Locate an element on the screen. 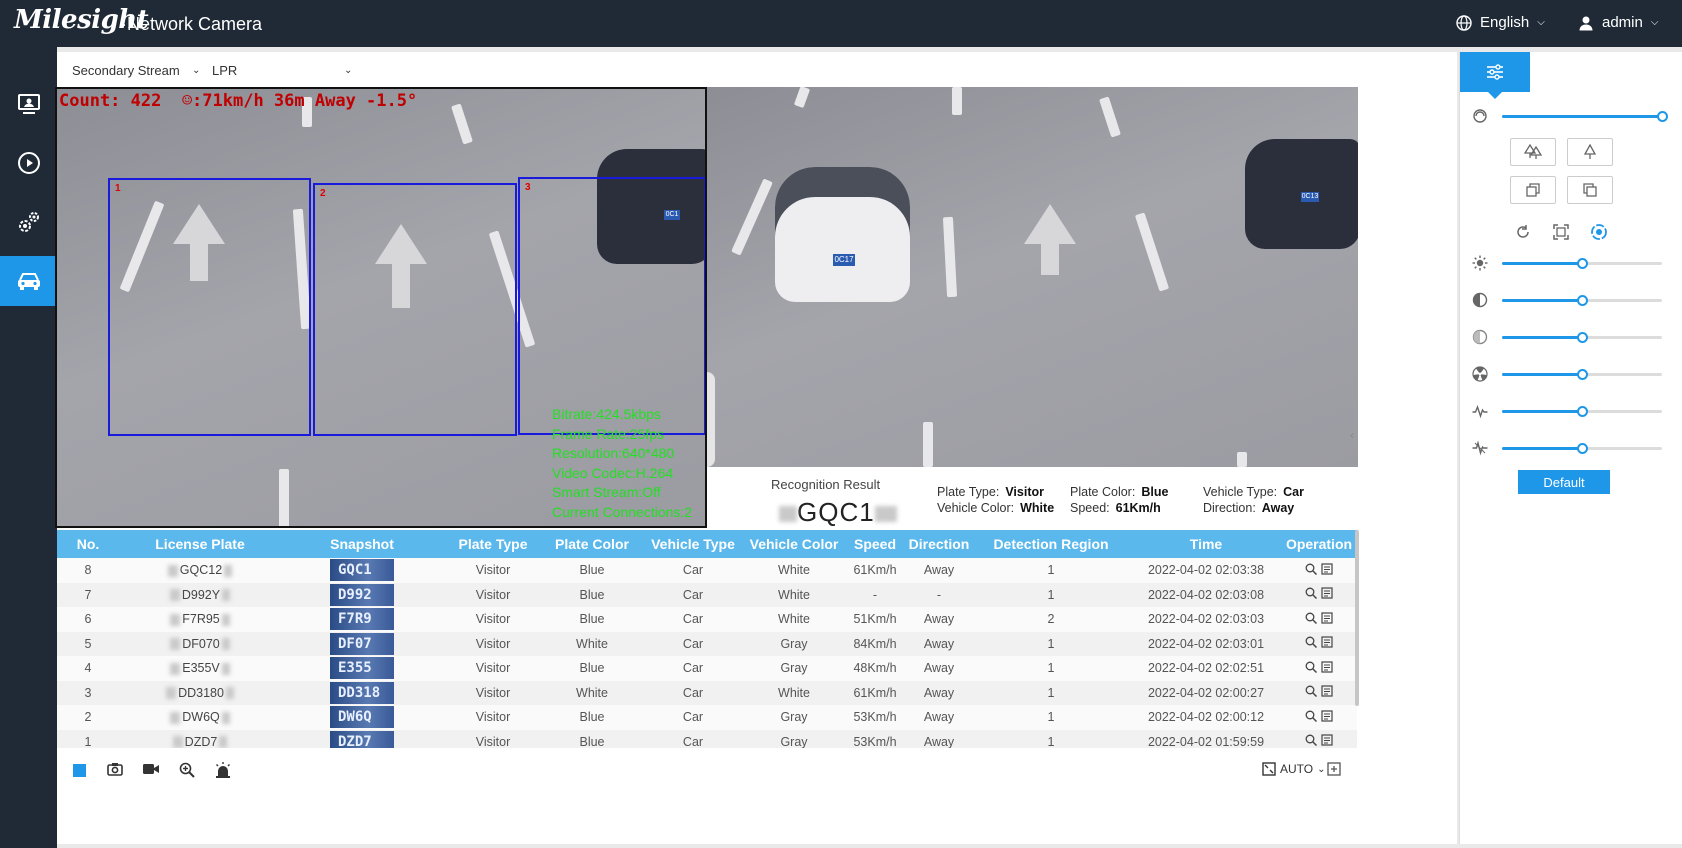 Image resolution: width=1682 pixels, height=848 pixels. slider-noise-reduction is located at coordinates (1572, 411).